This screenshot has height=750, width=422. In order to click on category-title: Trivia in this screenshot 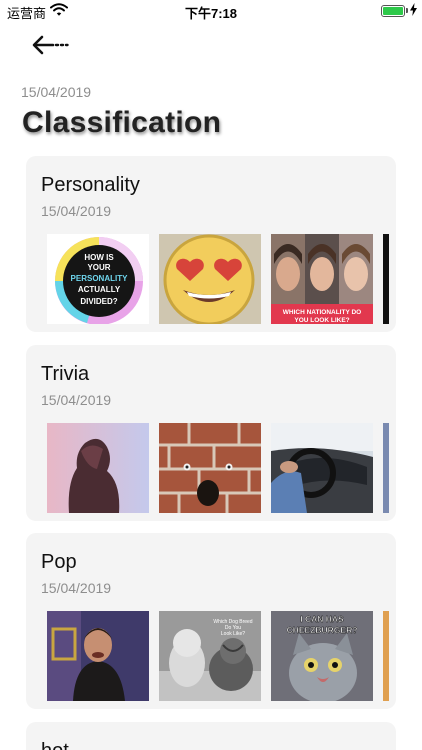, I will do `click(65, 374)`.